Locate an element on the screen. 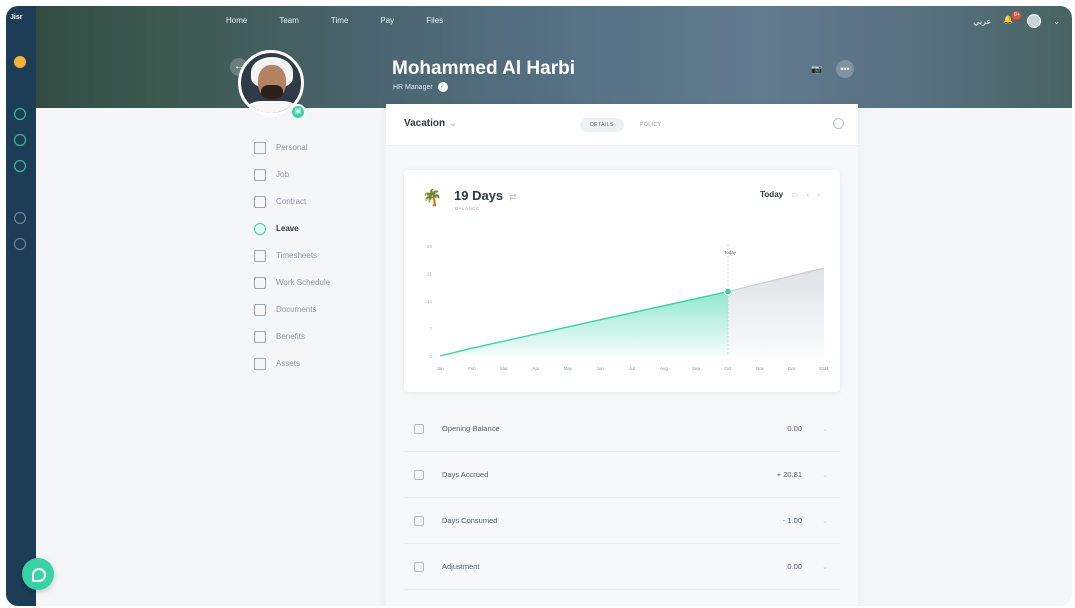 The image size is (1075, 608). profile-role: HR Manager ✓ is located at coordinates (420, 87).